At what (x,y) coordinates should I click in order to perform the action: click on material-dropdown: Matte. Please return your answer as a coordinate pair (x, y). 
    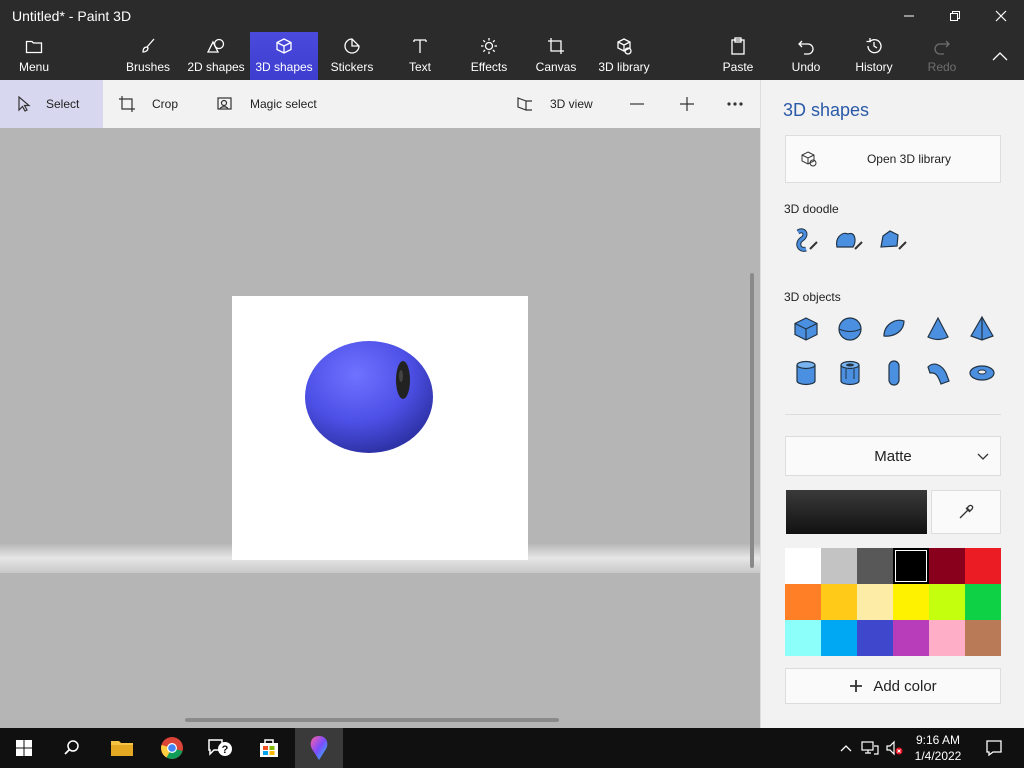
    Looking at the image, I should click on (893, 456).